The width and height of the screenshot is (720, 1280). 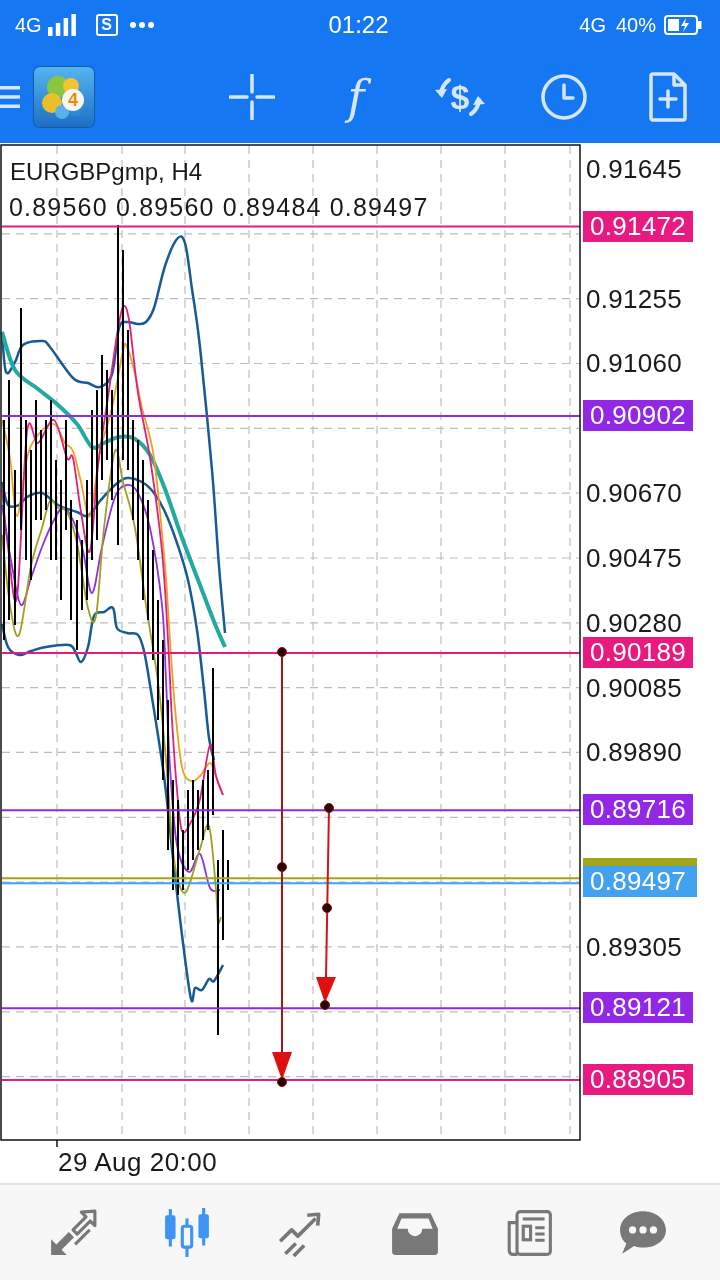 I want to click on crosshair-icon, so click(x=252, y=96).